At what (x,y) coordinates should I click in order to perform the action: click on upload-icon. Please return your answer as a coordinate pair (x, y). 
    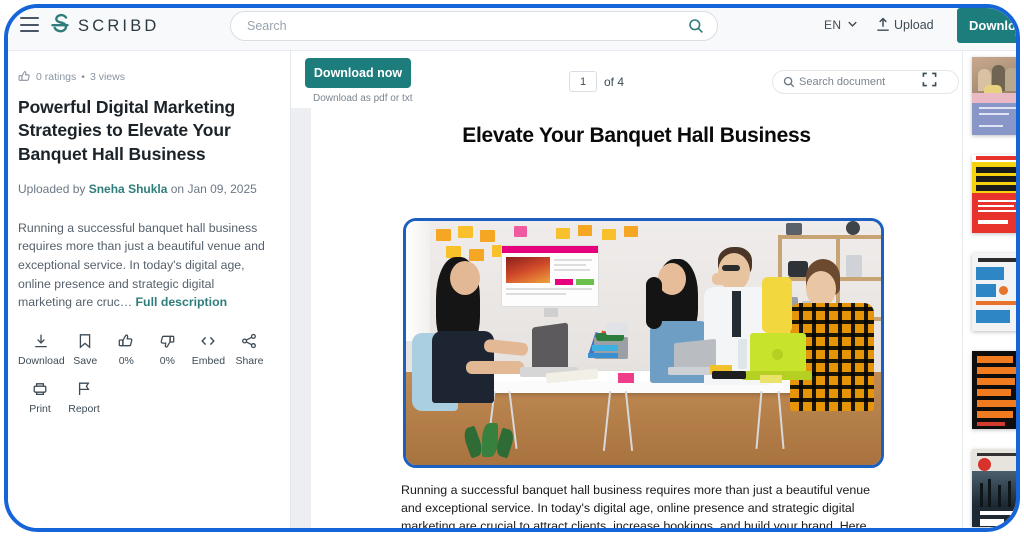
    Looking at the image, I should click on (883, 24).